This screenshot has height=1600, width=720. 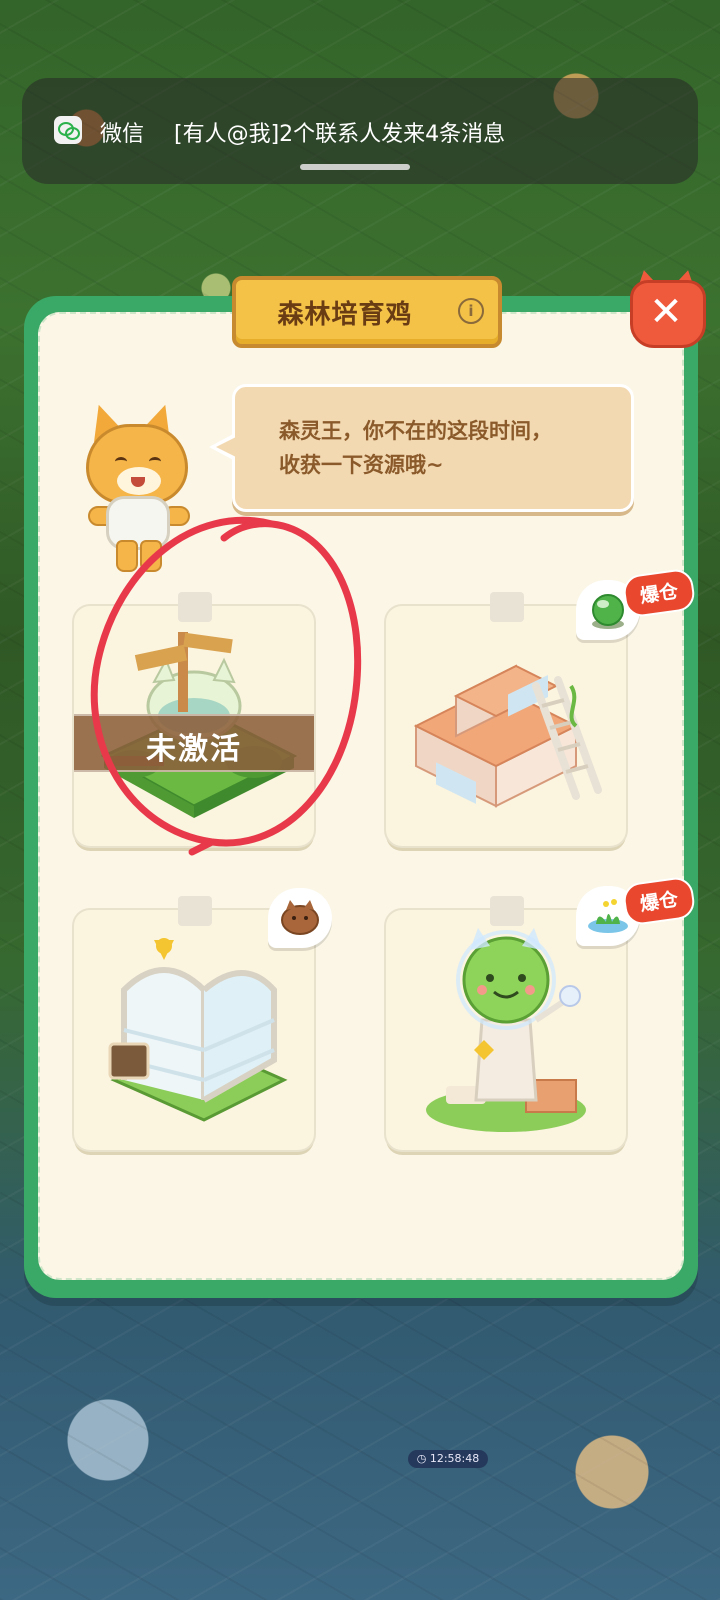 I want to click on notification-message: [有人@我]2个联系人发来4条消息, so click(x=340, y=134).